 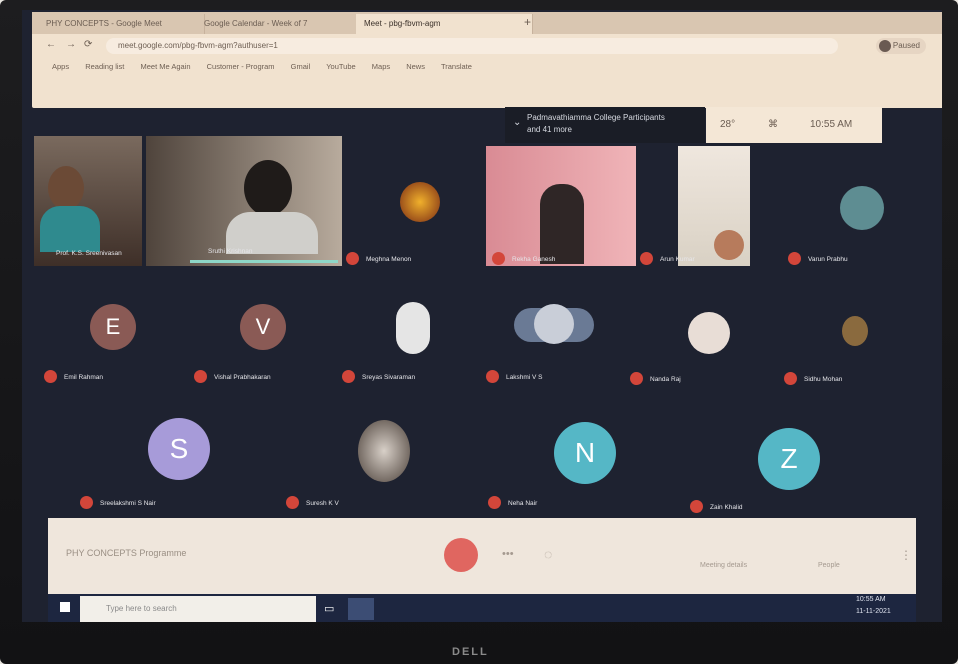 What do you see at coordinates (361, 609) in the screenshot?
I see `chrome-taskbar-icon` at bounding box center [361, 609].